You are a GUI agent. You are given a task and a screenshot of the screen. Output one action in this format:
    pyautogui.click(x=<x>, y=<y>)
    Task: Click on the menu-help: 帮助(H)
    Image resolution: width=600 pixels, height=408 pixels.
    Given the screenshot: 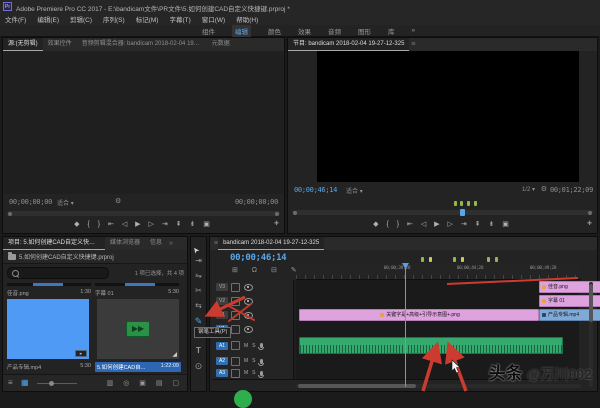 What is the action you would take?
    pyautogui.click(x=247, y=19)
    